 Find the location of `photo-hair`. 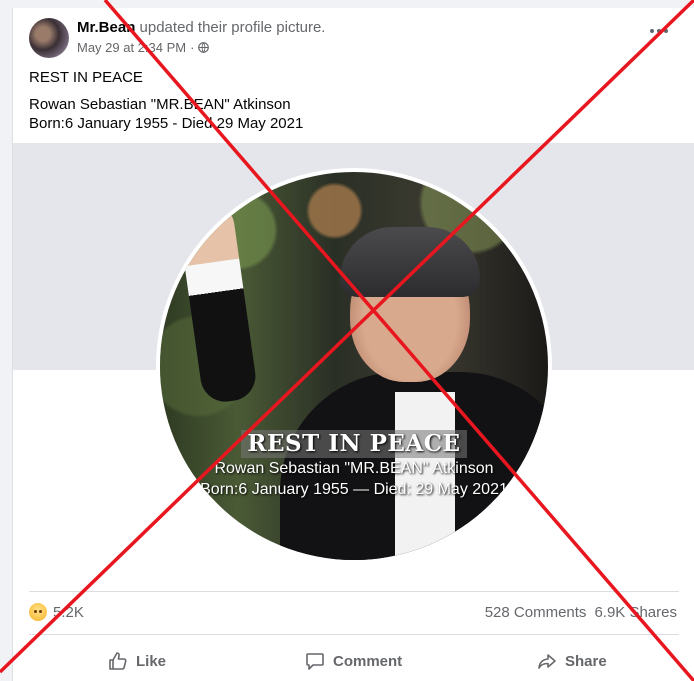

photo-hair is located at coordinates (410, 262).